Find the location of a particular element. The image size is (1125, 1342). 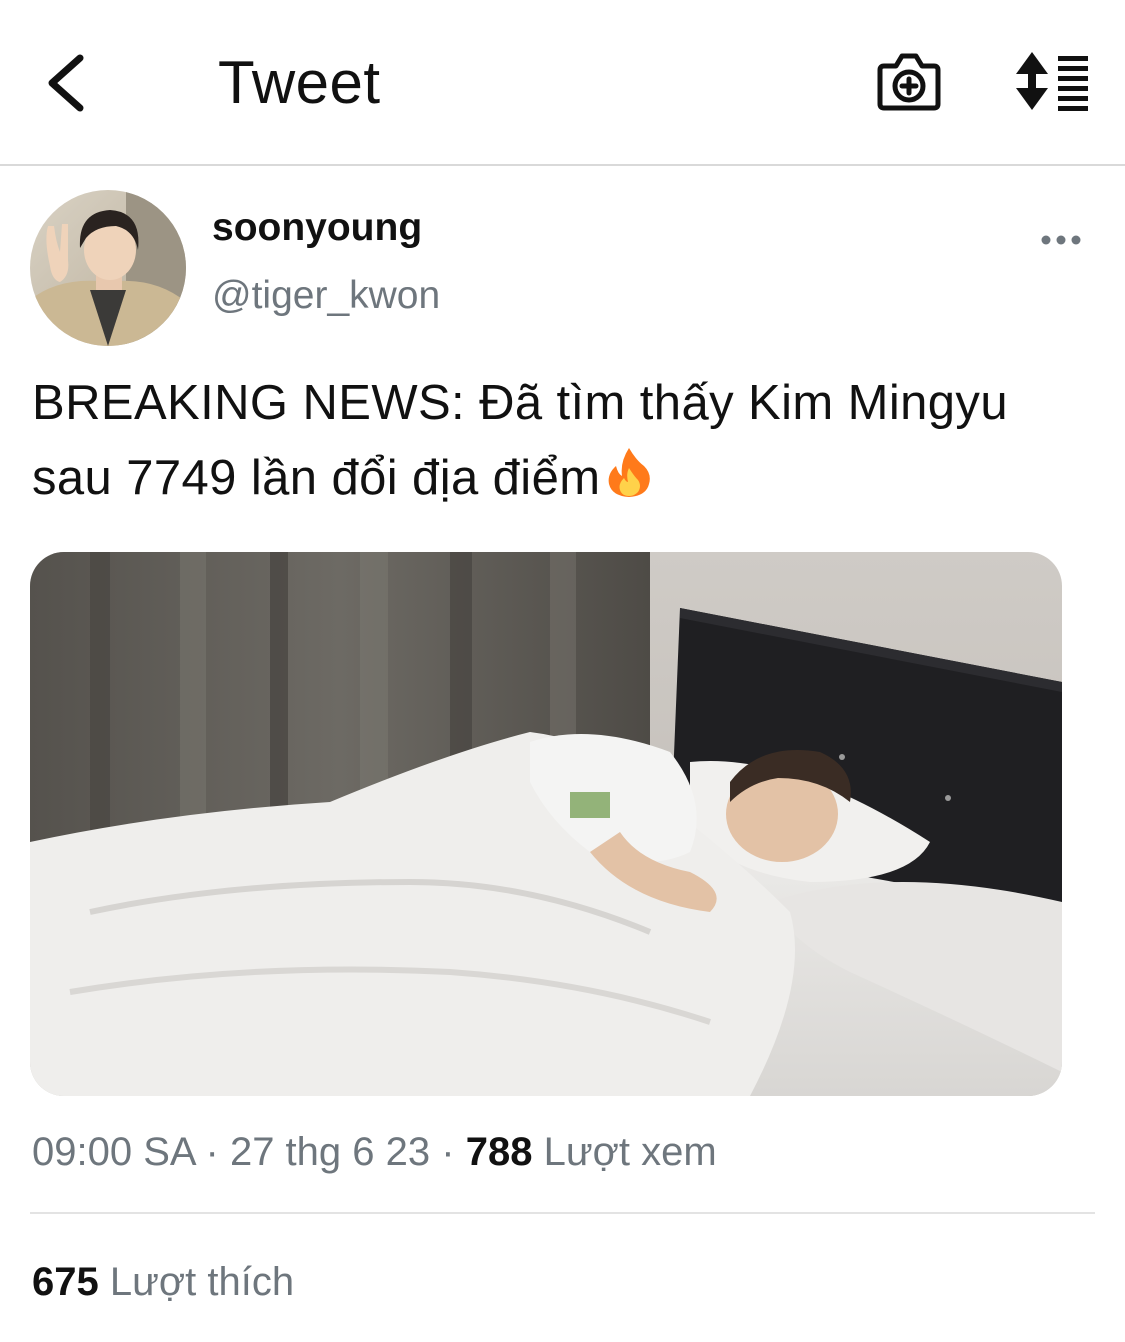

tweet-text-line-2: sau 7749 lần đổi địa điểm is located at coordinates (574, 478).